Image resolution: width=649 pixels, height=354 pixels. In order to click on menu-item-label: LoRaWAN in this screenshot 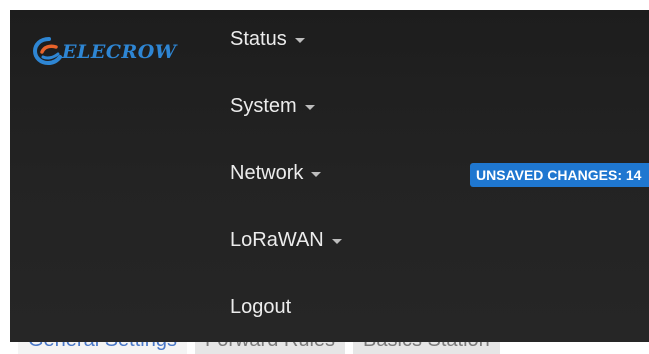, I will do `click(277, 240)`.